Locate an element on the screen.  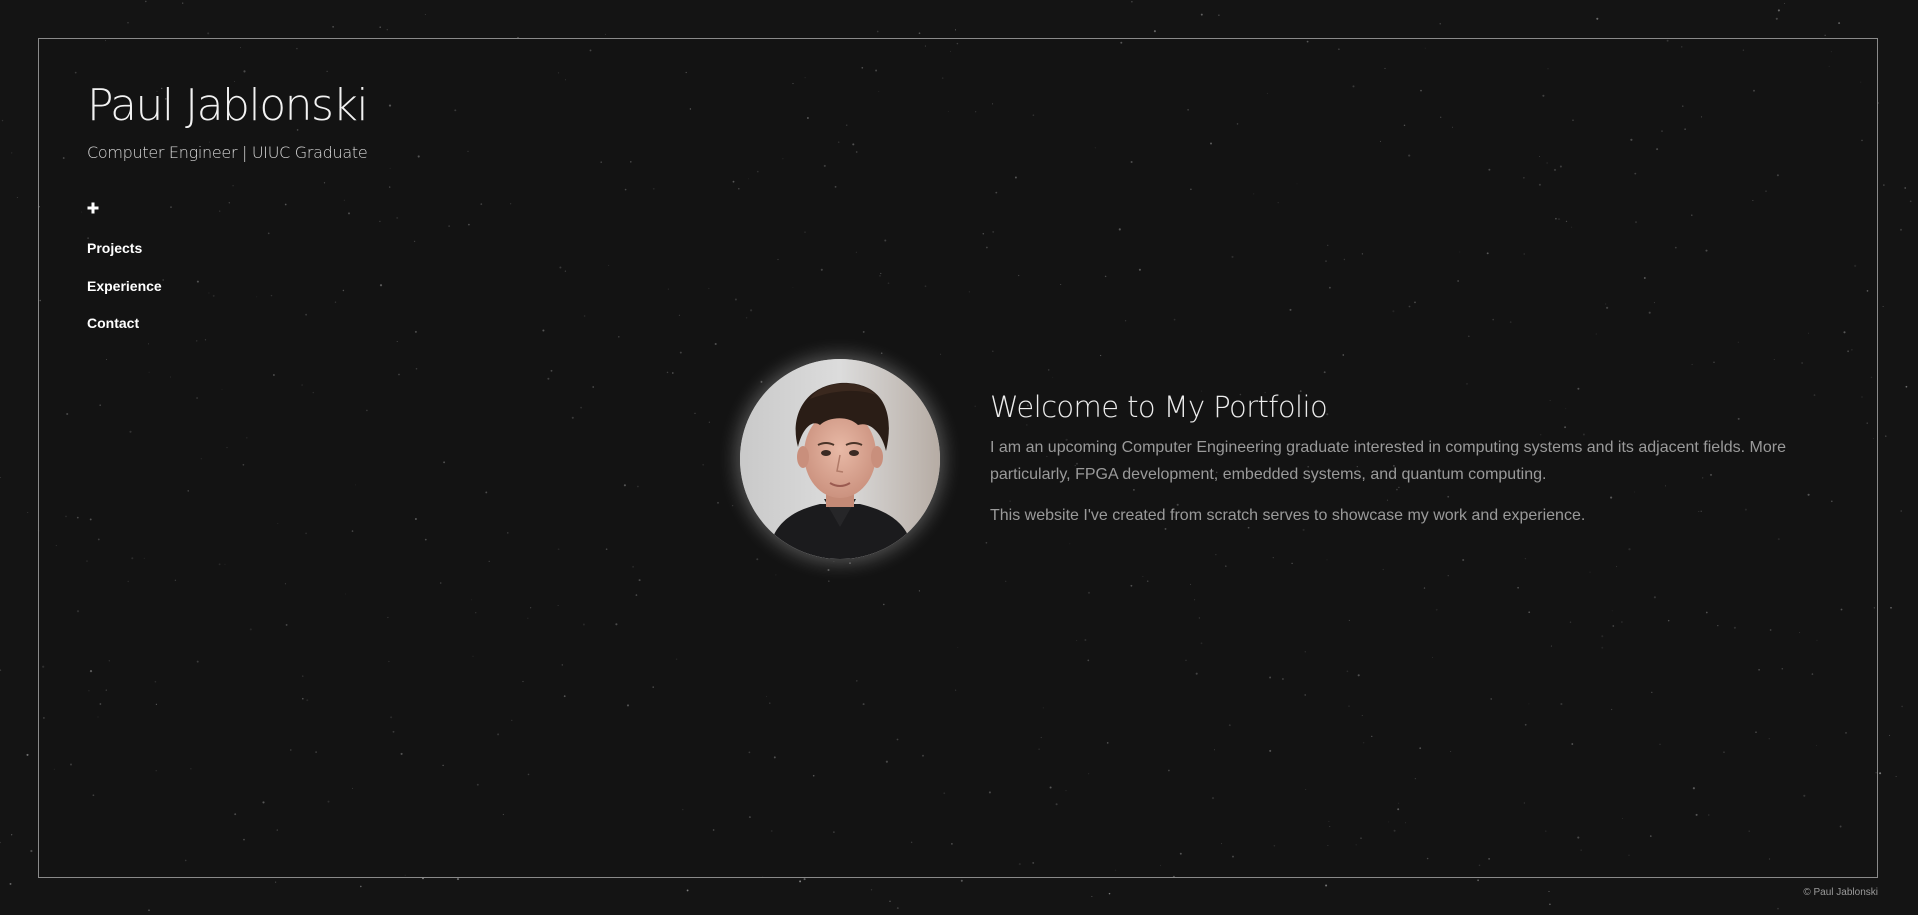
welcome-heading: Welcome to My Portfolio is located at coordinates (1159, 407).